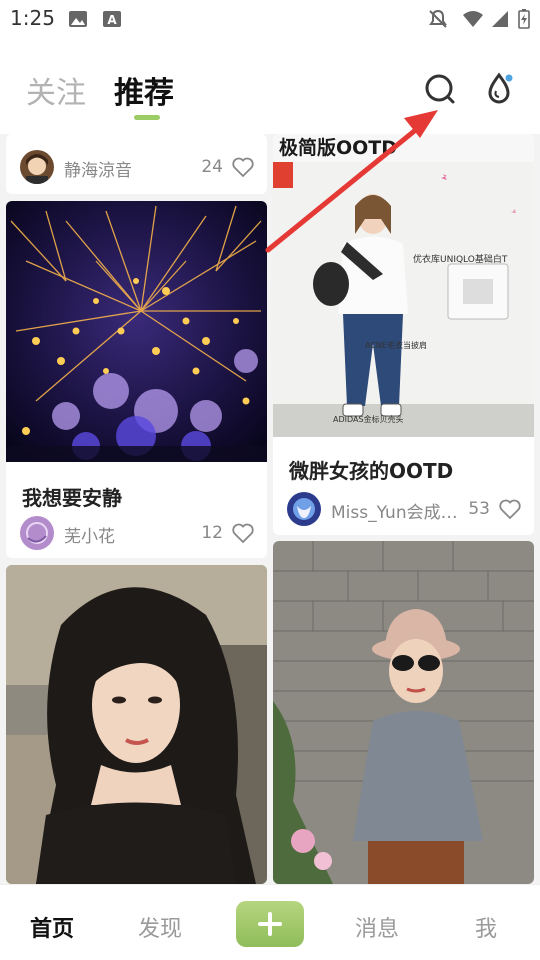  I want to click on tab-recommend: 推荐, so click(144, 90).